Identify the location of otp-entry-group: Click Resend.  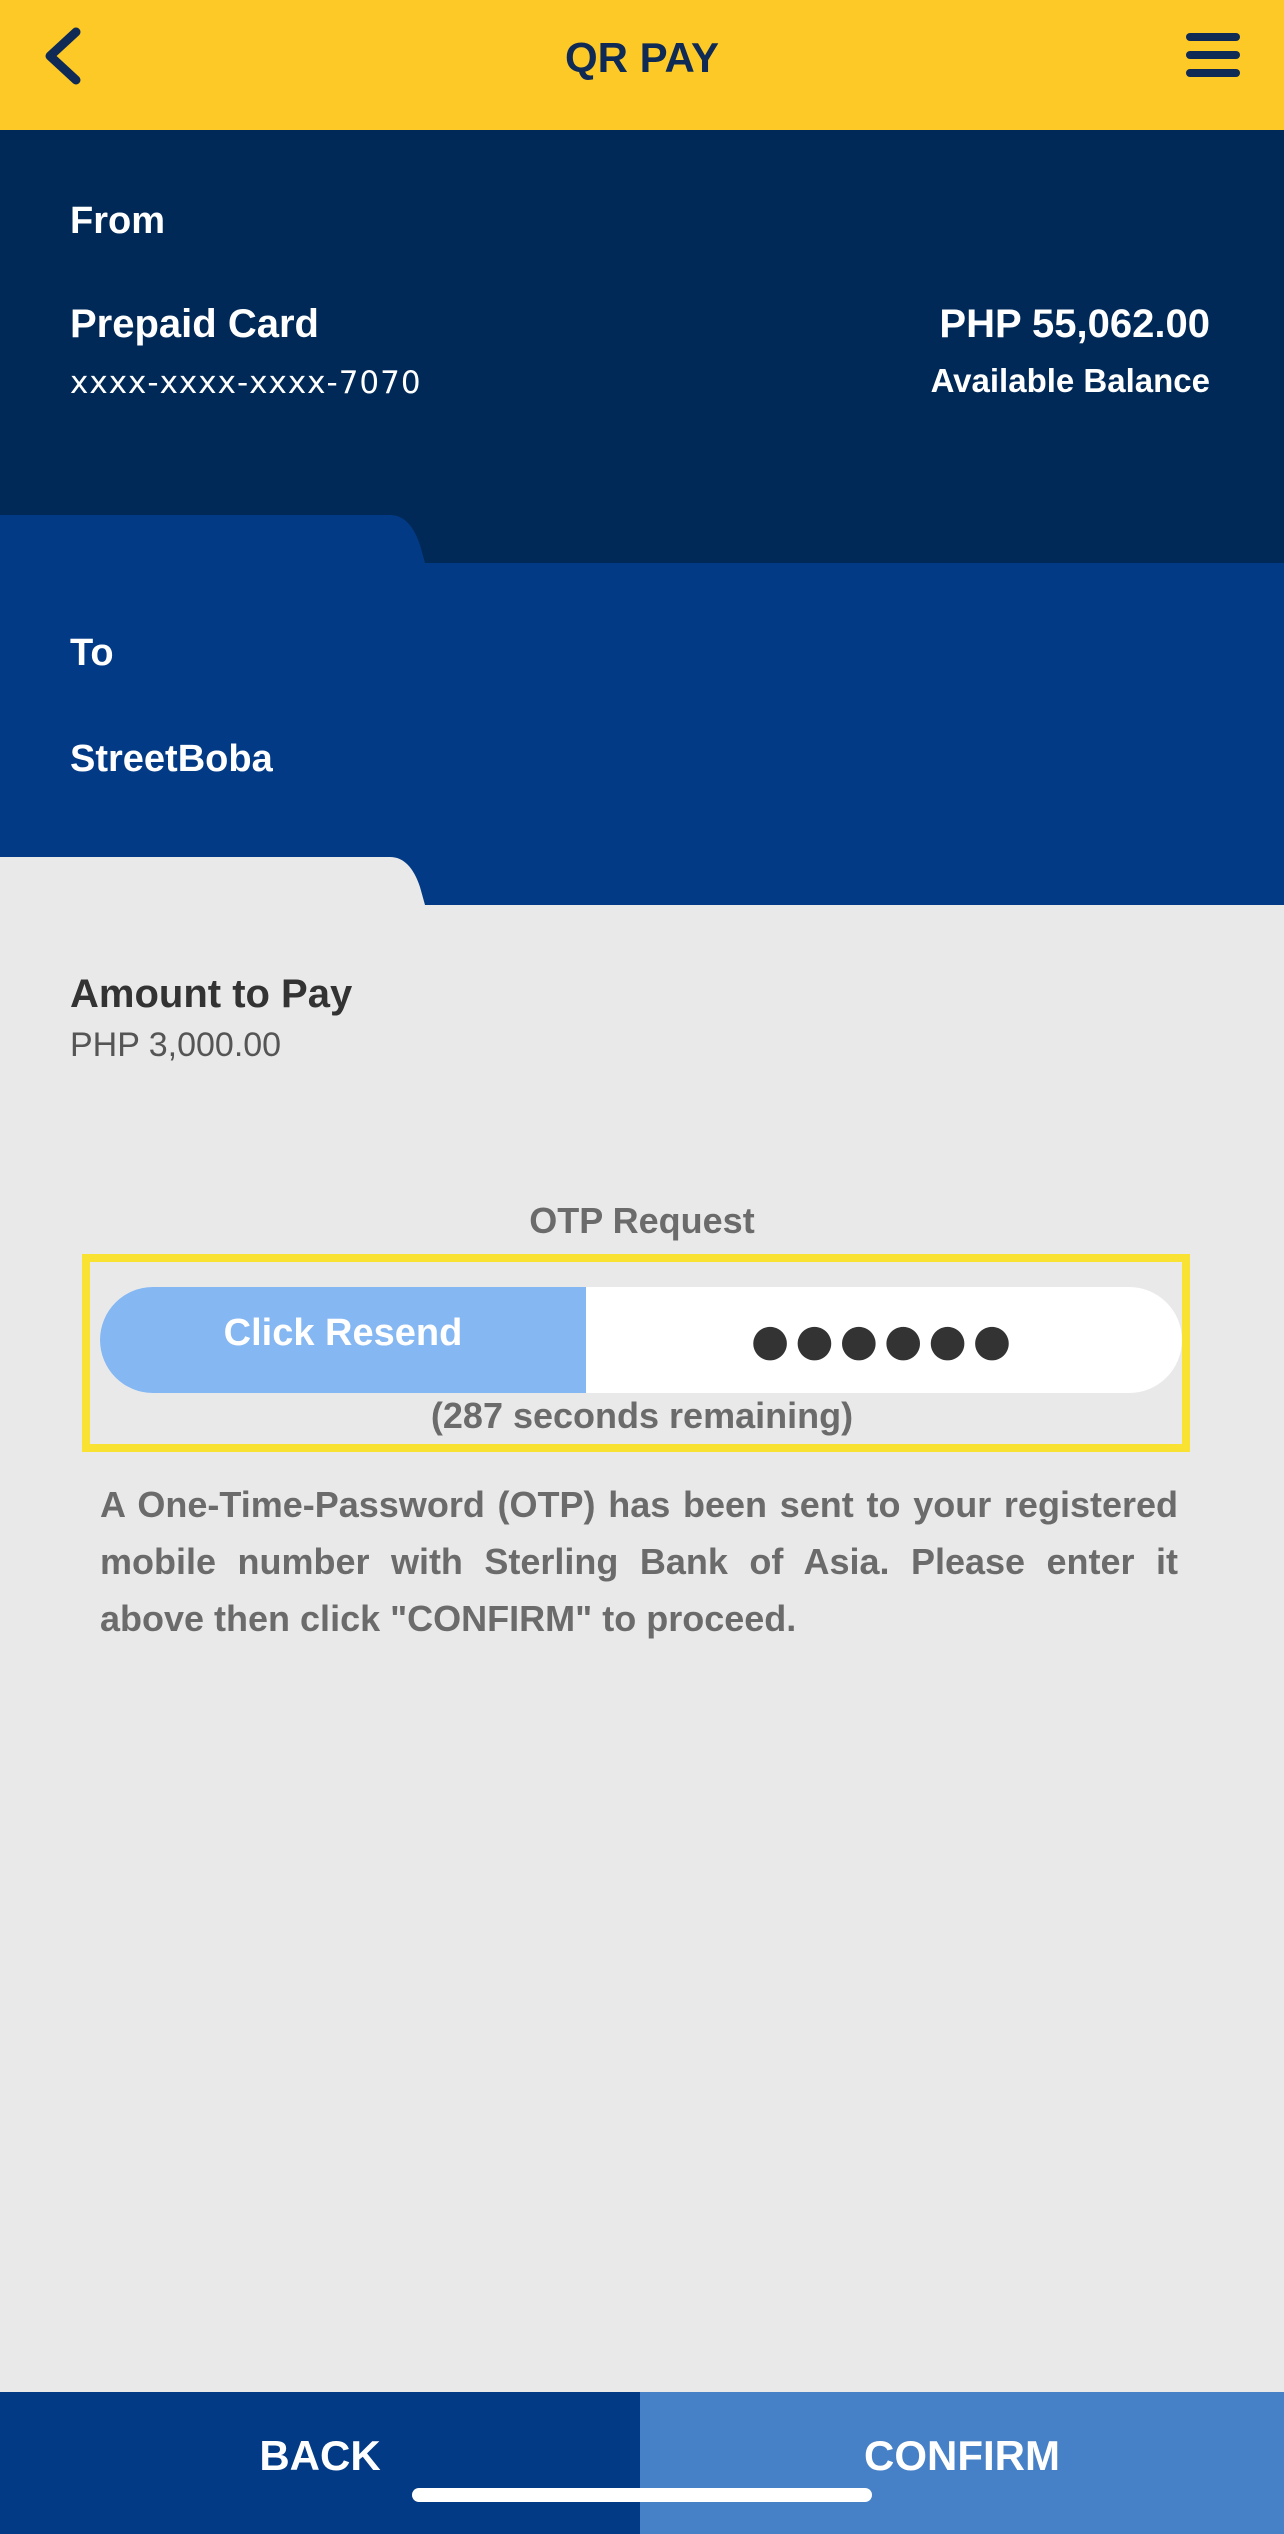
(641, 1340).